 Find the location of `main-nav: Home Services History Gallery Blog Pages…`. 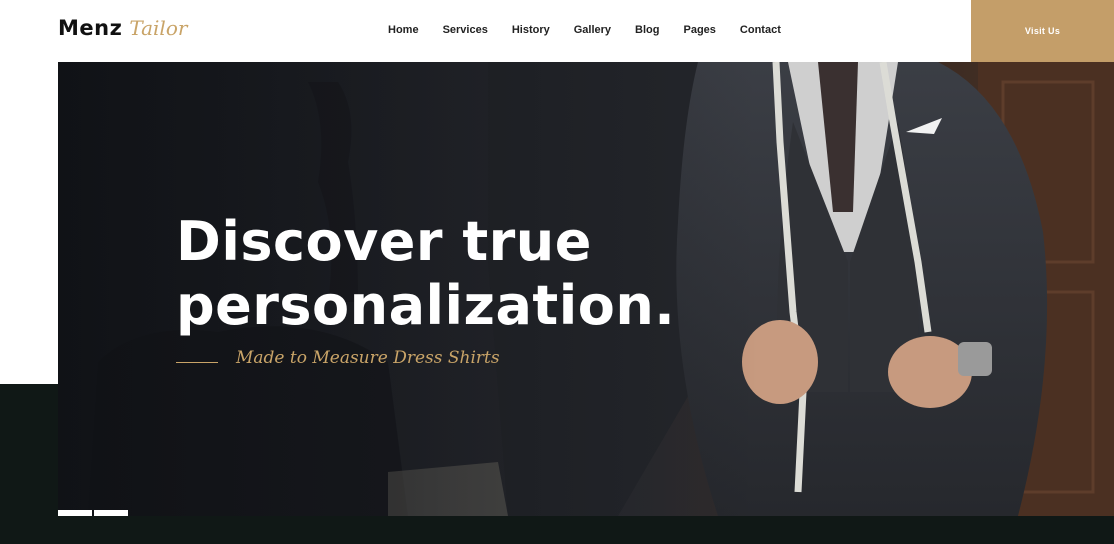

main-nav: Home Services History Gallery Blog Pages… is located at coordinates (584, 30).